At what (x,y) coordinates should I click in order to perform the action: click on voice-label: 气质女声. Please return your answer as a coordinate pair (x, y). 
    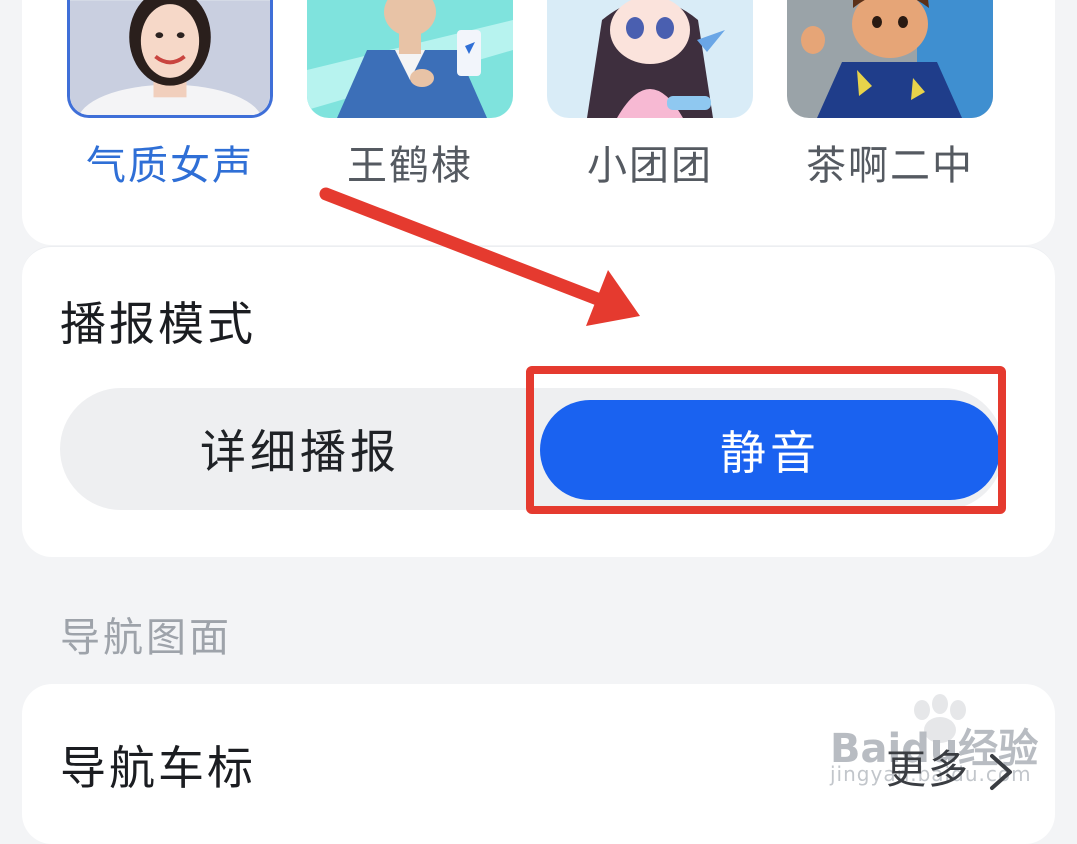
    Looking at the image, I should click on (170, 166).